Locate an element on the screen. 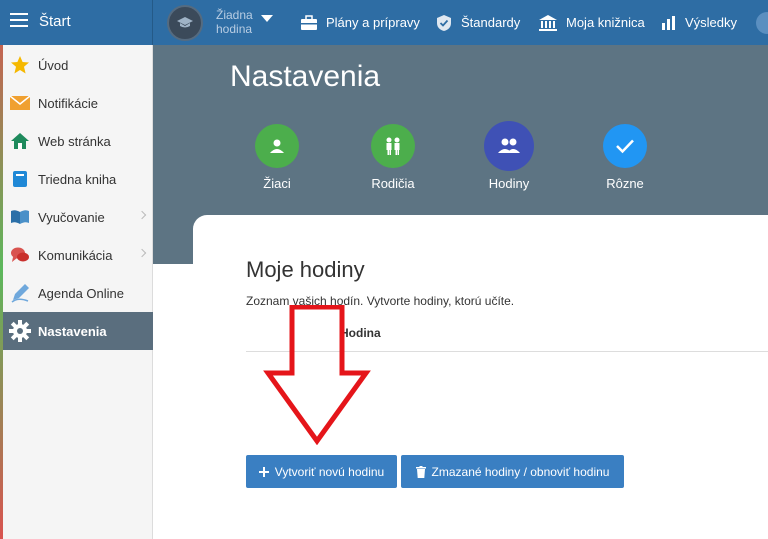 This screenshot has height=539, width=768. class-selector-line1: Žiadna is located at coordinates (234, 15).